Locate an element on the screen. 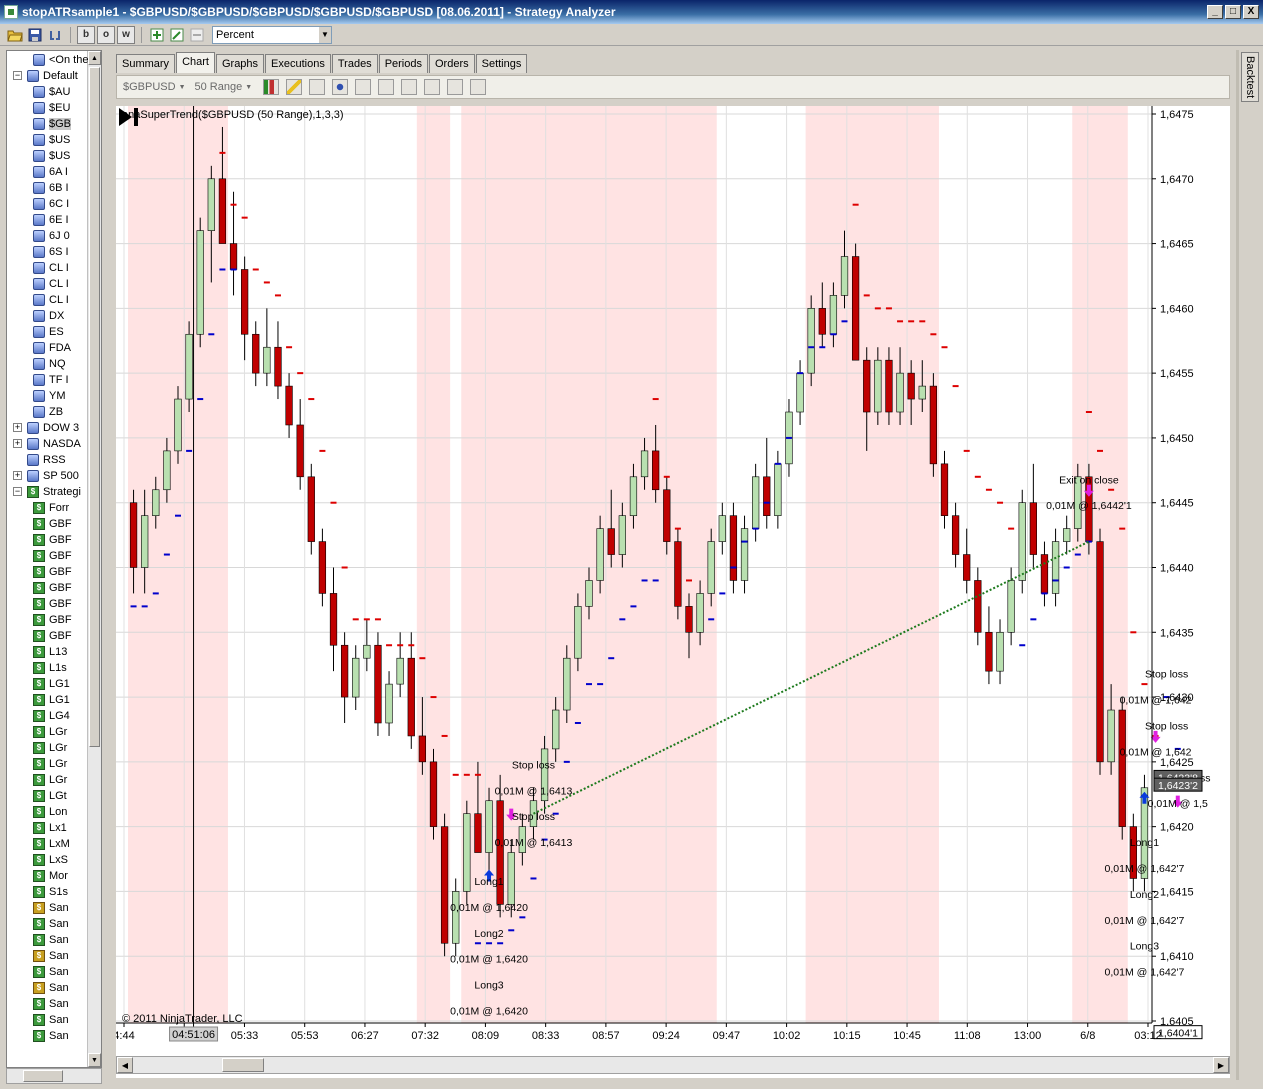  tree-item: $US is located at coordinates (51, 140).